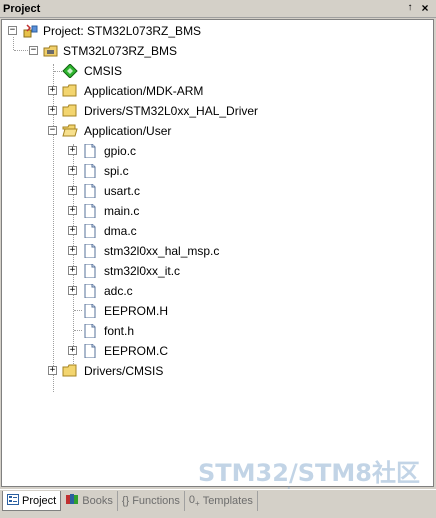 The image size is (436, 518). What do you see at coordinates (116, 171) in the screenshot?
I see `tree-node-label: spi.c` at bounding box center [116, 171].